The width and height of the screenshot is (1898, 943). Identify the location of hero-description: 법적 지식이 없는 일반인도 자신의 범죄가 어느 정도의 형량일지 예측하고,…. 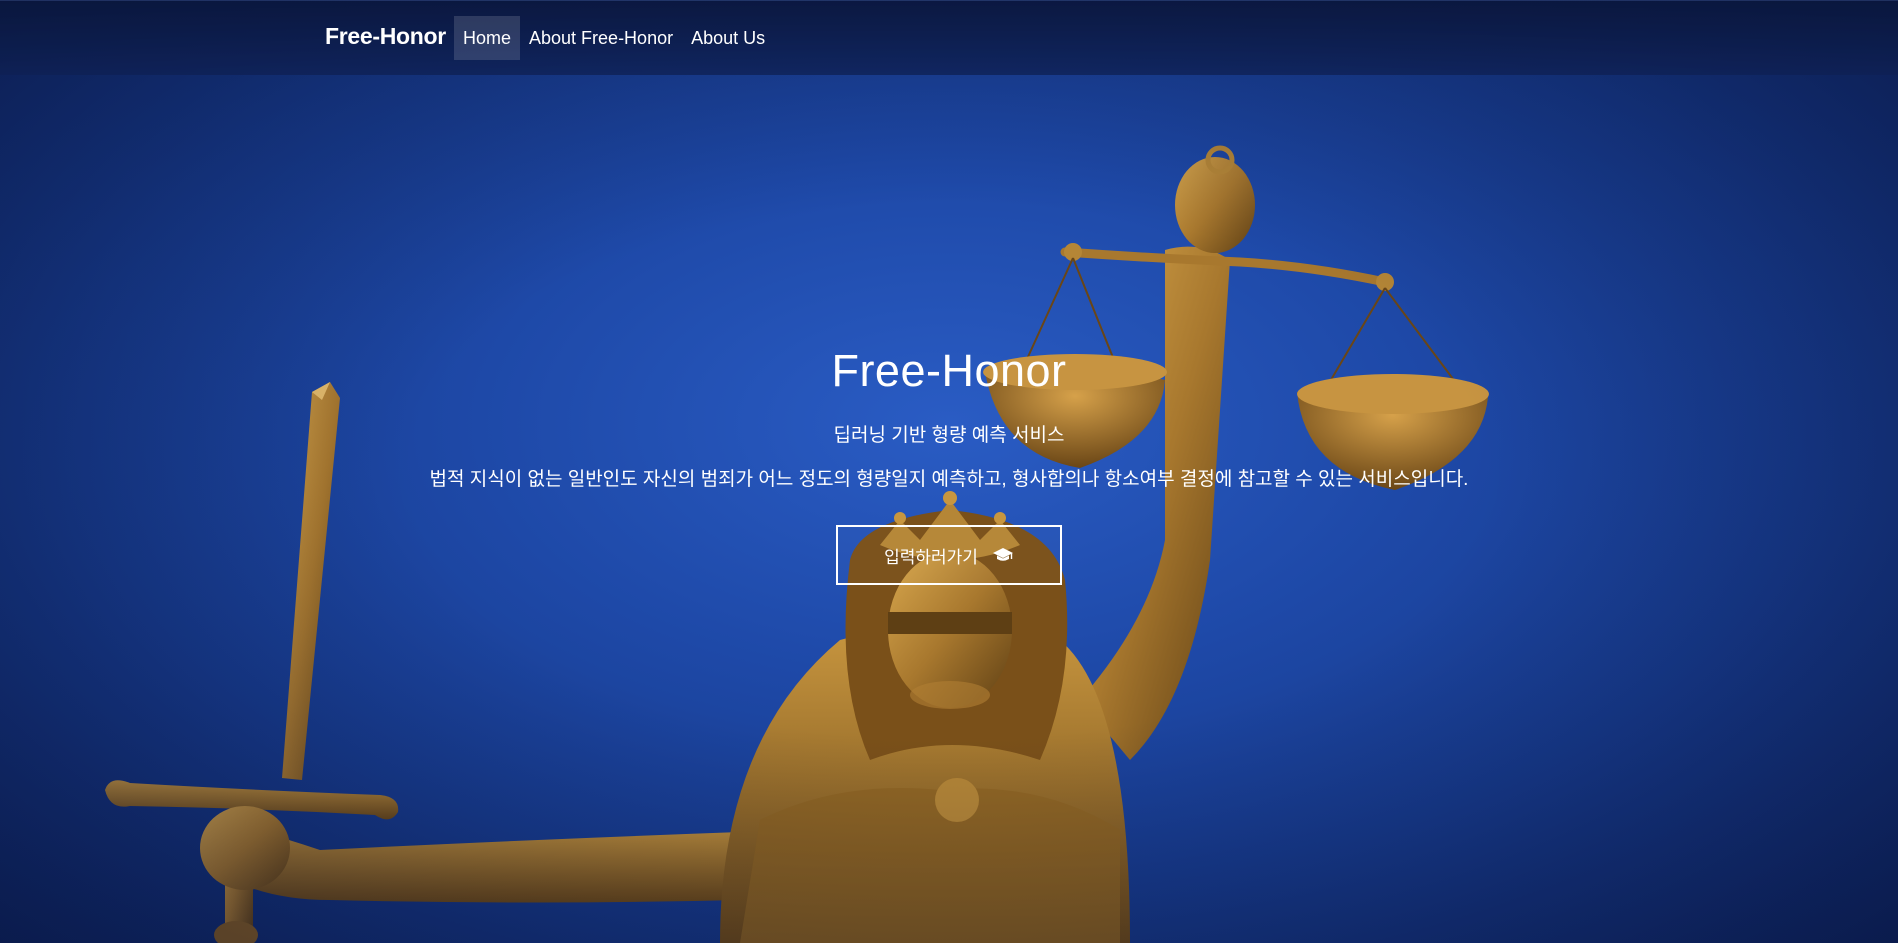
(949, 479).